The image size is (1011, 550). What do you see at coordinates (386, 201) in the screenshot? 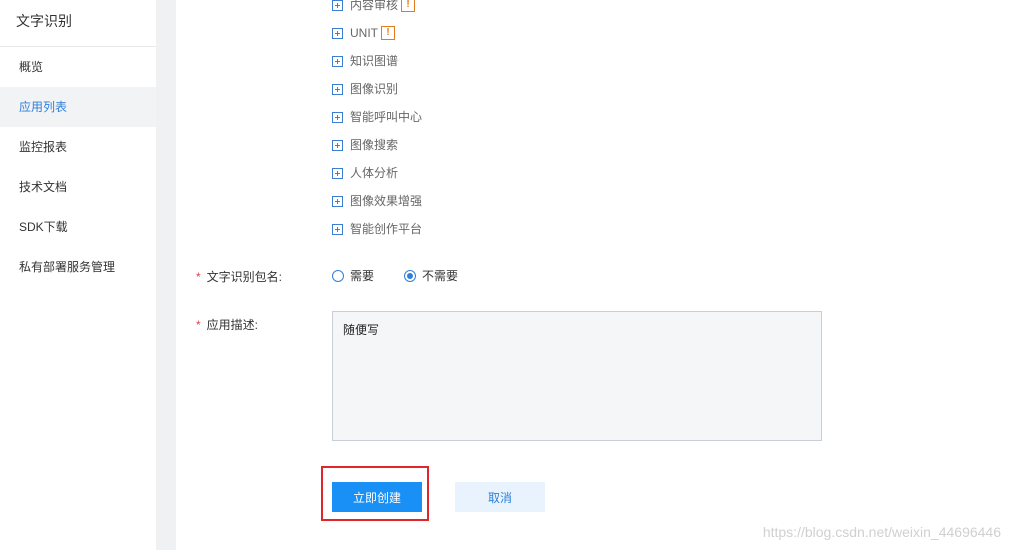
I see `tree-item-label: 图像效果增强` at bounding box center [386, 201].